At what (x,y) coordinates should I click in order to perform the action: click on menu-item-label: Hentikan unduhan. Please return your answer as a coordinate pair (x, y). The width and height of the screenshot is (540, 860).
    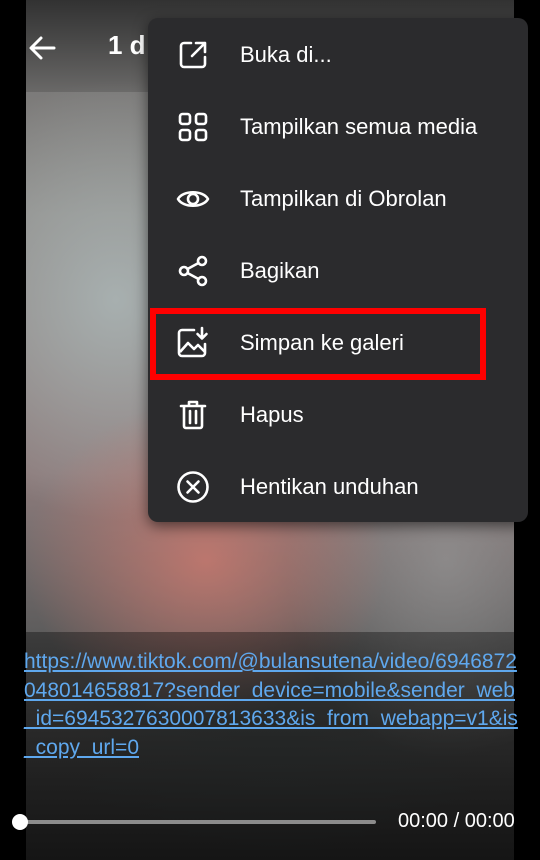
    Looking at the image, I should click on (329, 486).